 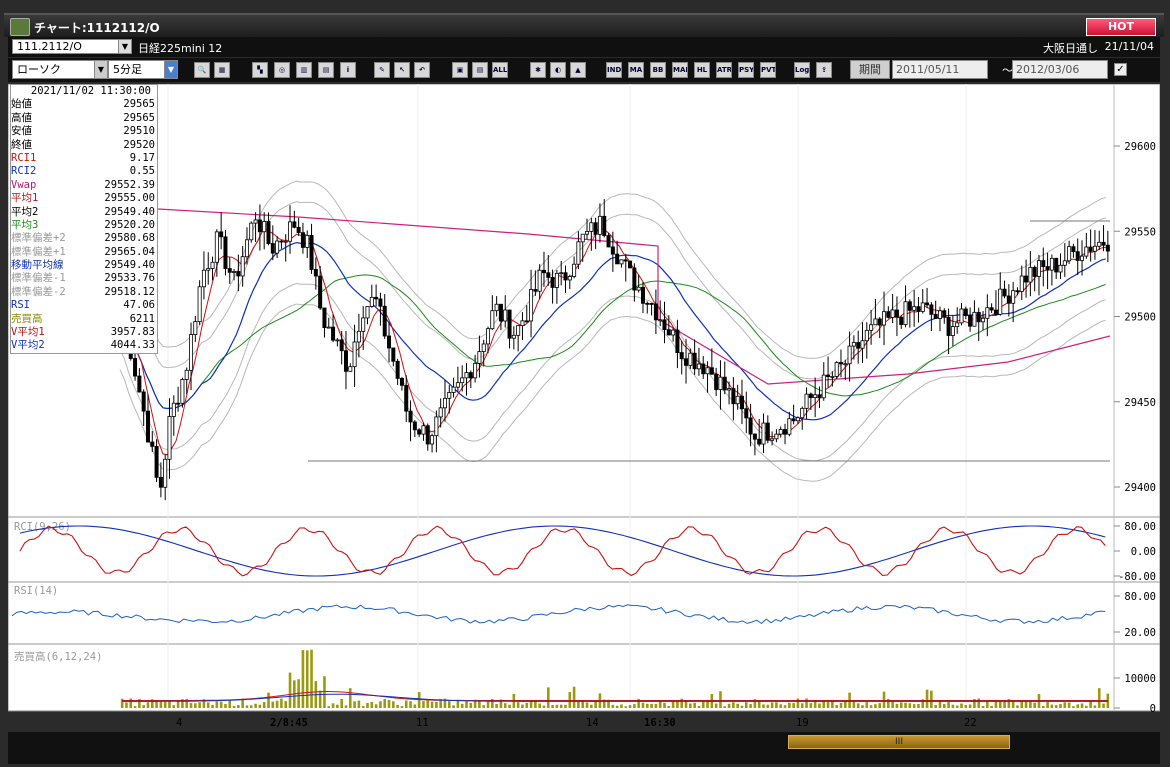 I want to click on toolbar-bars2-button: ▤, so click(x=326, y=70).